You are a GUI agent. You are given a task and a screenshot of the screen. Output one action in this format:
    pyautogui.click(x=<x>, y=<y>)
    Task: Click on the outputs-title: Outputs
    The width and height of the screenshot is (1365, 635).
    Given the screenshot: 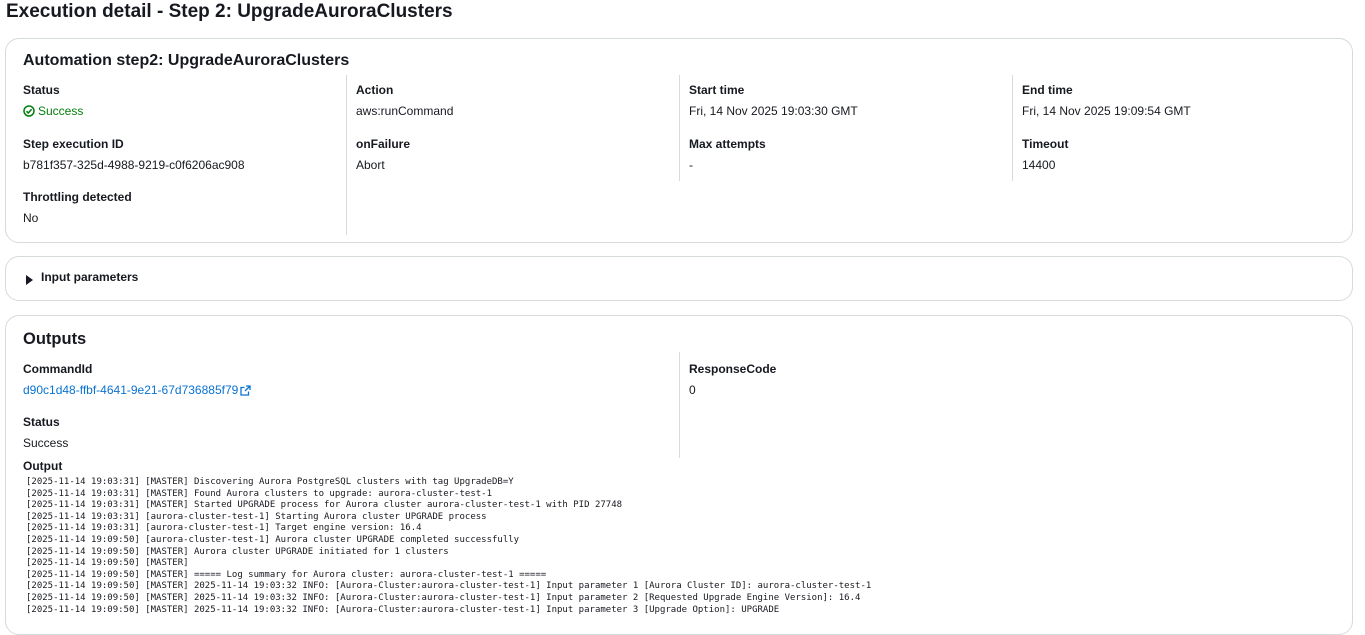 What is the action you would take?
    pyautogui.click(x=55, y=339)
    